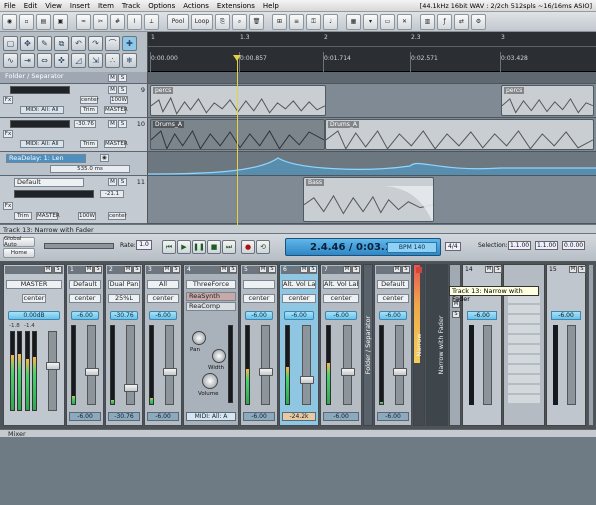  What do you see at coordinates (79, 246) in the screenshot?
I see `playrate-slider` at bounding box center [79, 246].